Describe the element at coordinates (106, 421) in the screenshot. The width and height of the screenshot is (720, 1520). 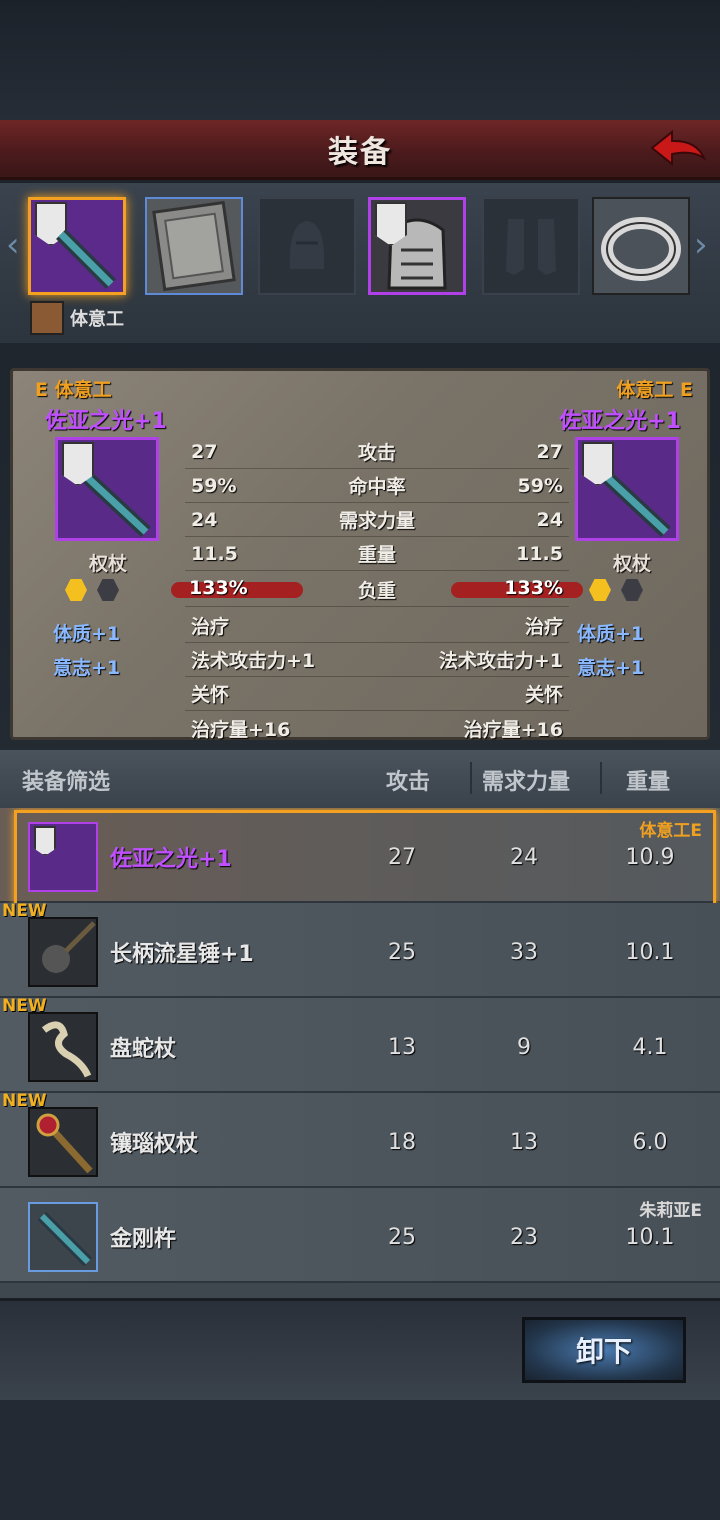
I see `left-item-name: 佐亚之光+1` at that location.